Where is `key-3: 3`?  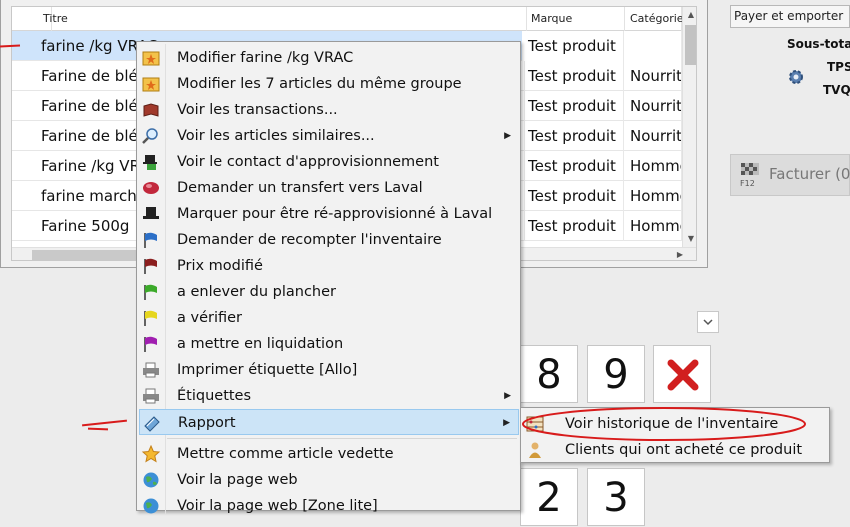 key-3: 3 is located at coordinates (616, 497).